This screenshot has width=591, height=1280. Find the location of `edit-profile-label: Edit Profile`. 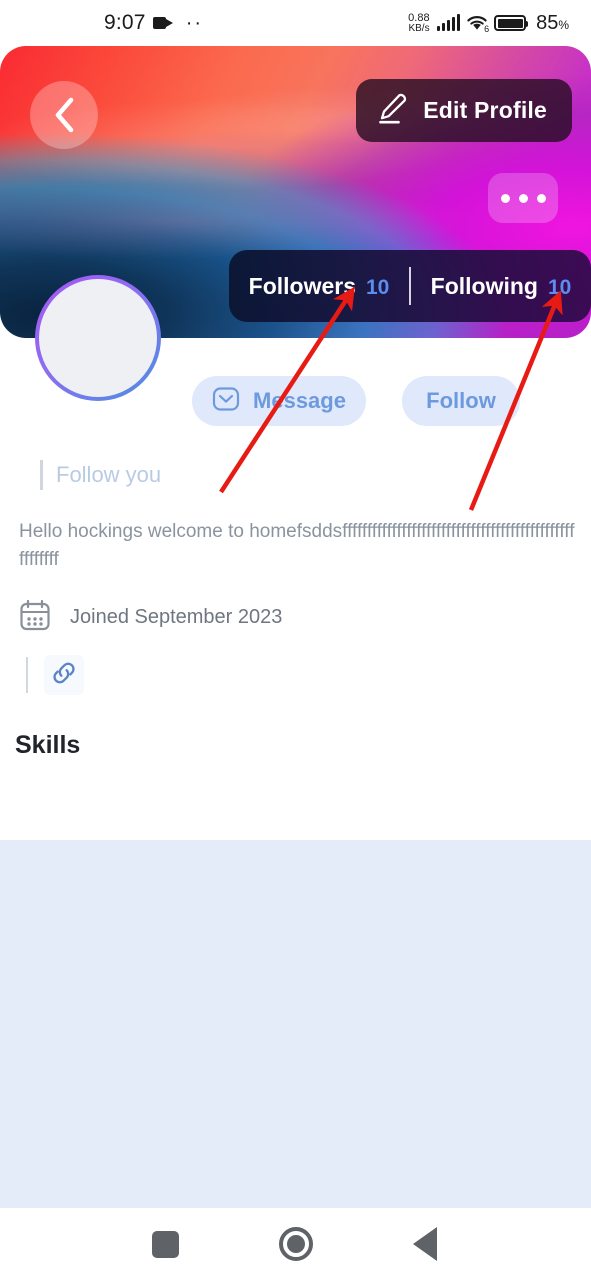

edit-profile-label: Edit Profile is located at coordinates (485, 110).